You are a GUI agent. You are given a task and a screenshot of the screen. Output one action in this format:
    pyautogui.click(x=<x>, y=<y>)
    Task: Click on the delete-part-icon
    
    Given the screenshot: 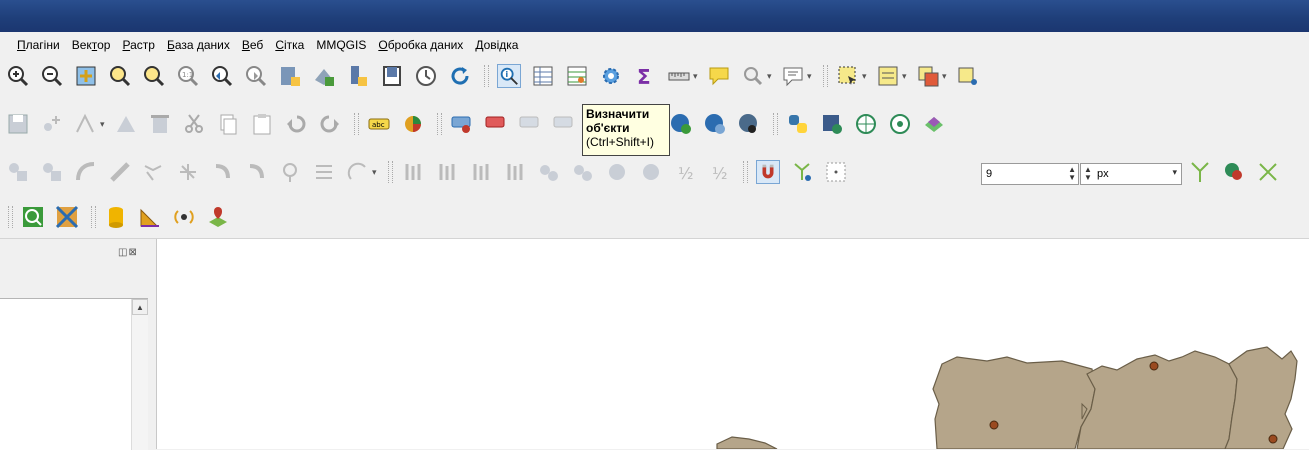 What is the action you would take?
    pyautogui.click(x=324, y=172)
    